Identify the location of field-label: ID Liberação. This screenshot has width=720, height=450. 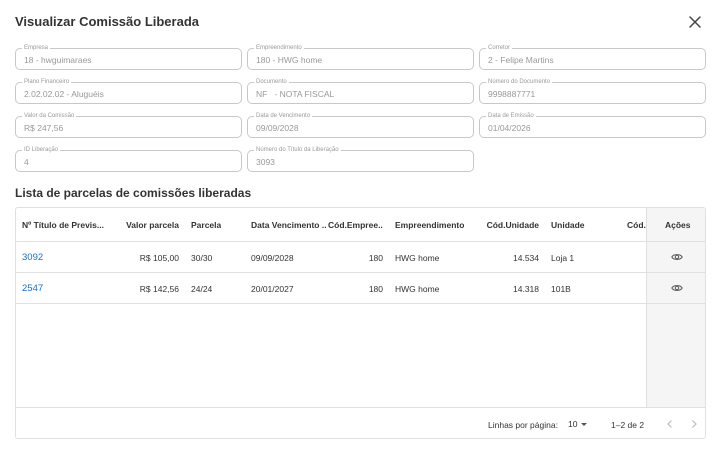
(41, 150).